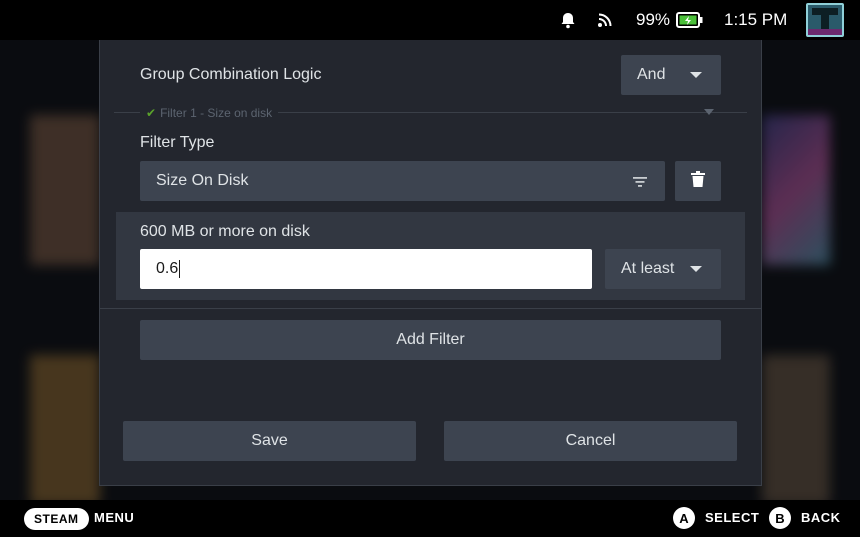  I want to click on select-hint: SELECT, so click(732, 517).